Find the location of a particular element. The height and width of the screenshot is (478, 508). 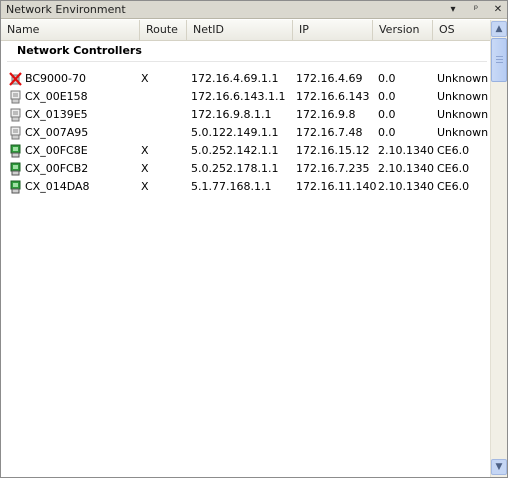

title-bar: Network Environment ▾ ᵖ ✕ is located at coordinates (254, 10).